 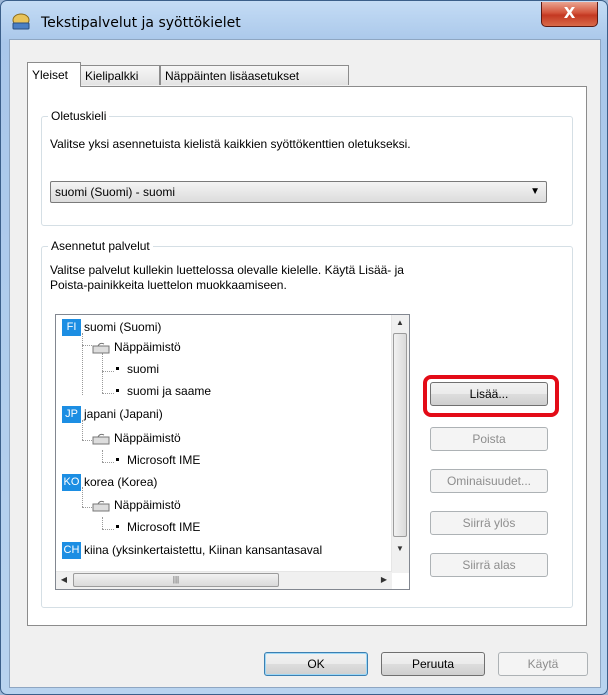 I want to click on apply-button: Käytä, so click(x=543, y=664).